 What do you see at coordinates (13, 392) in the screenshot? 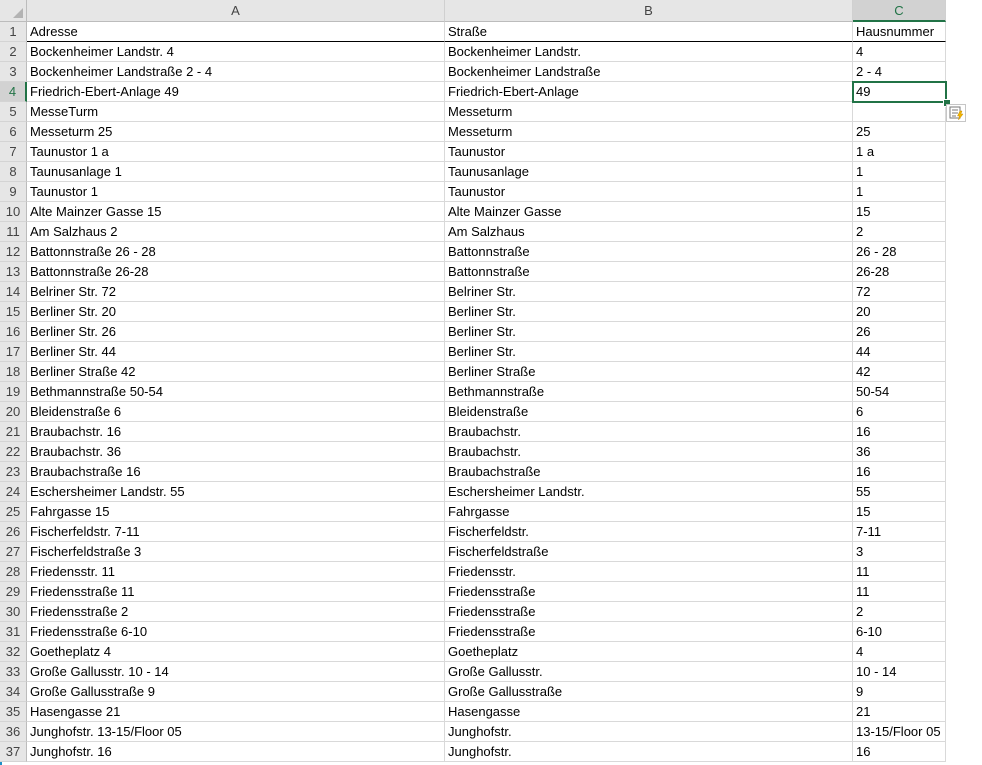
I see `row-header-19: 19` at bounding box center [13, 392].